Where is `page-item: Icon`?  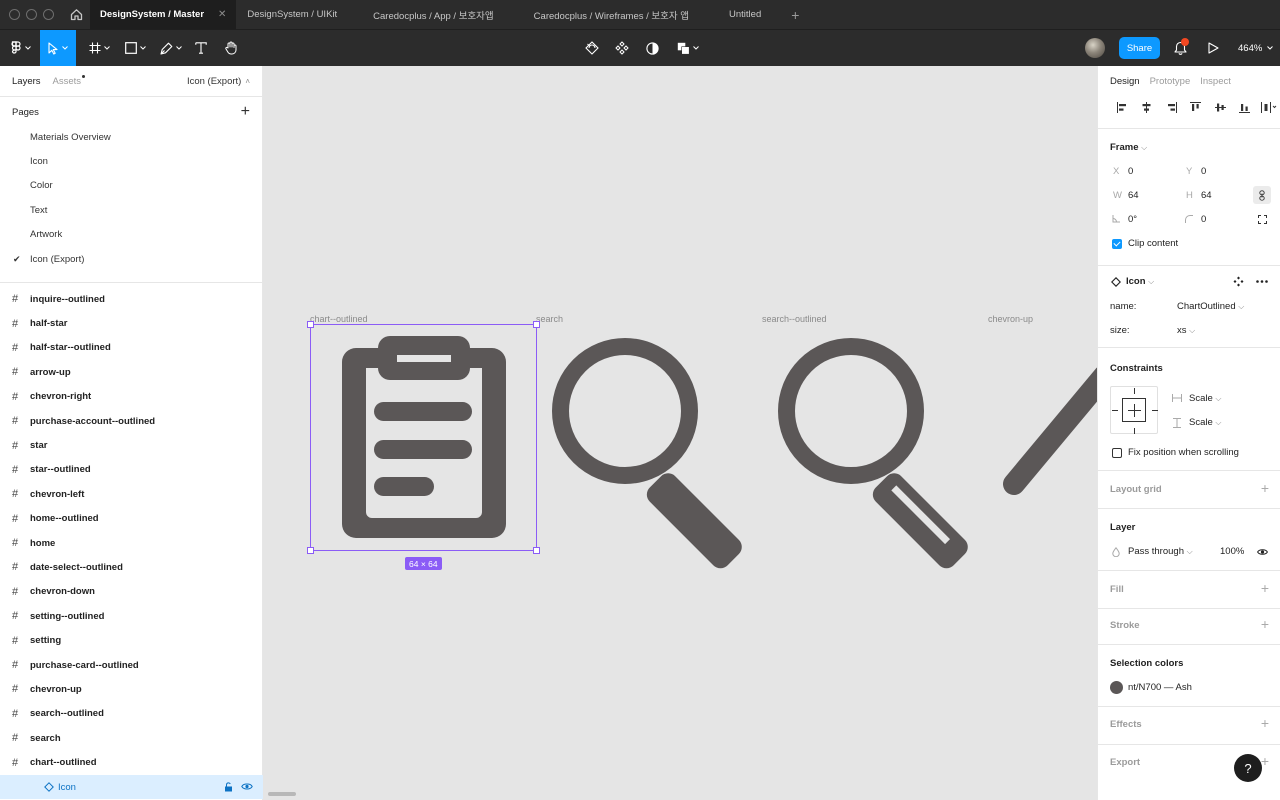
page-item: Icon is located at coordinates (131, 161).